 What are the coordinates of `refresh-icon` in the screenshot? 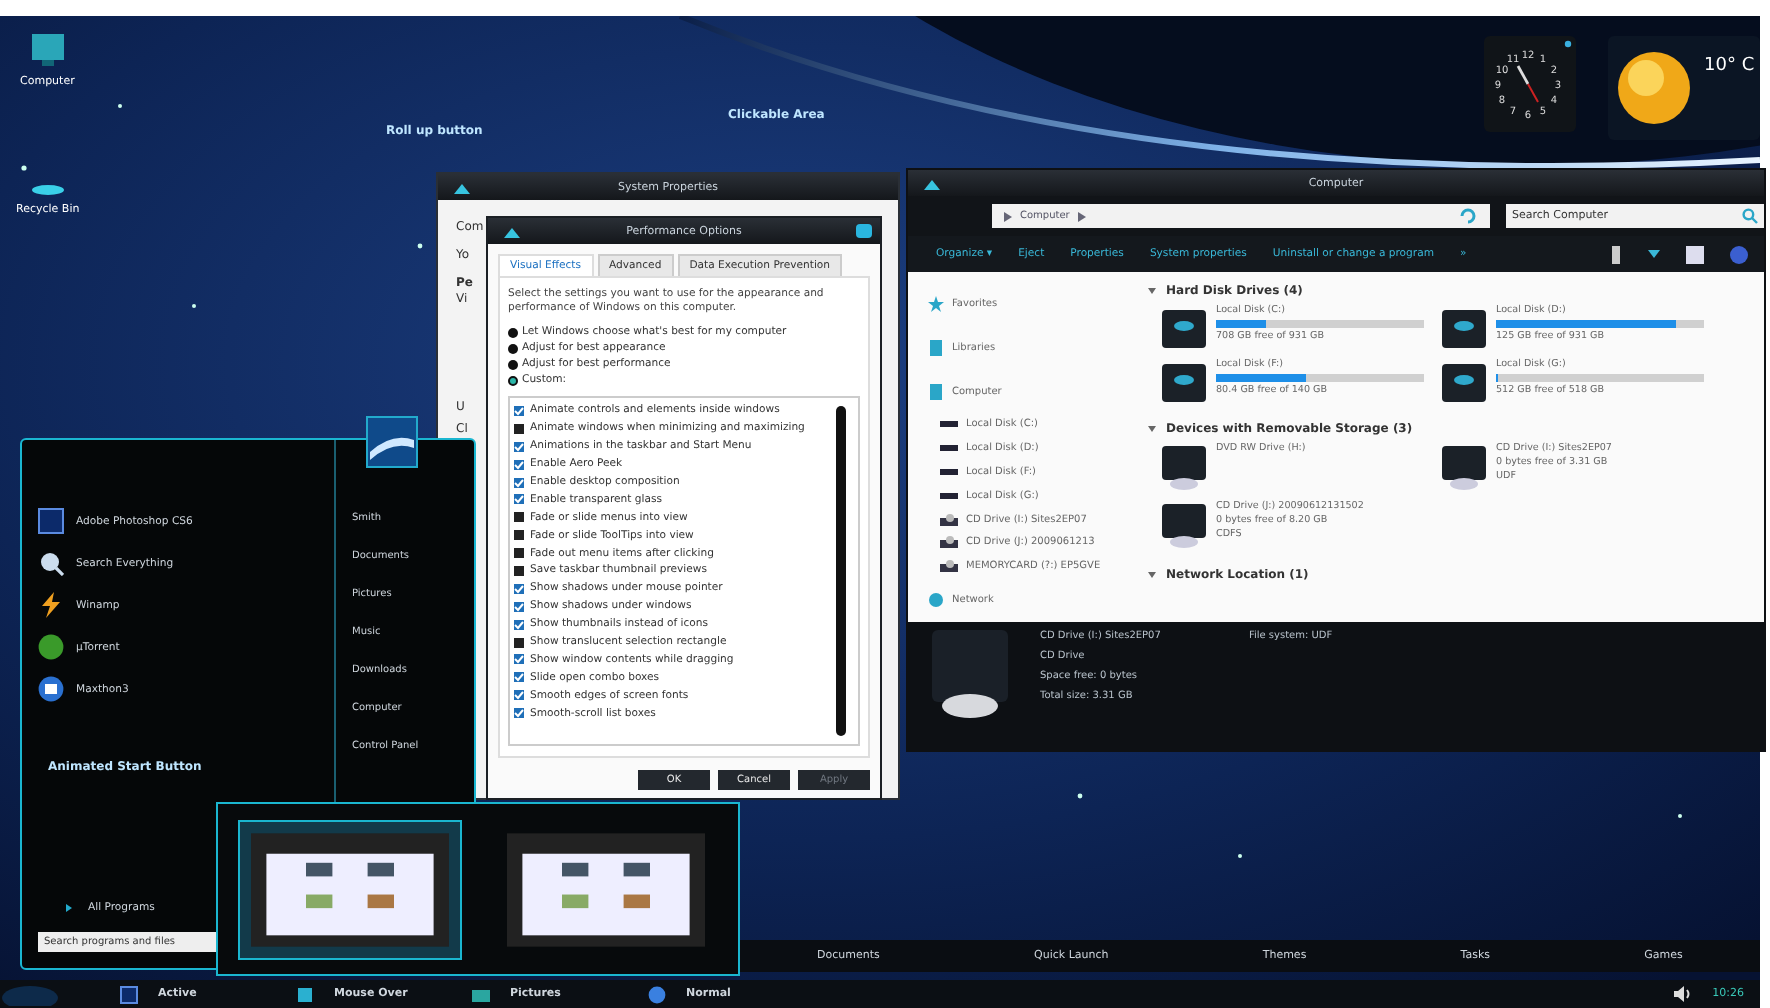 It's located at (1469, 216).